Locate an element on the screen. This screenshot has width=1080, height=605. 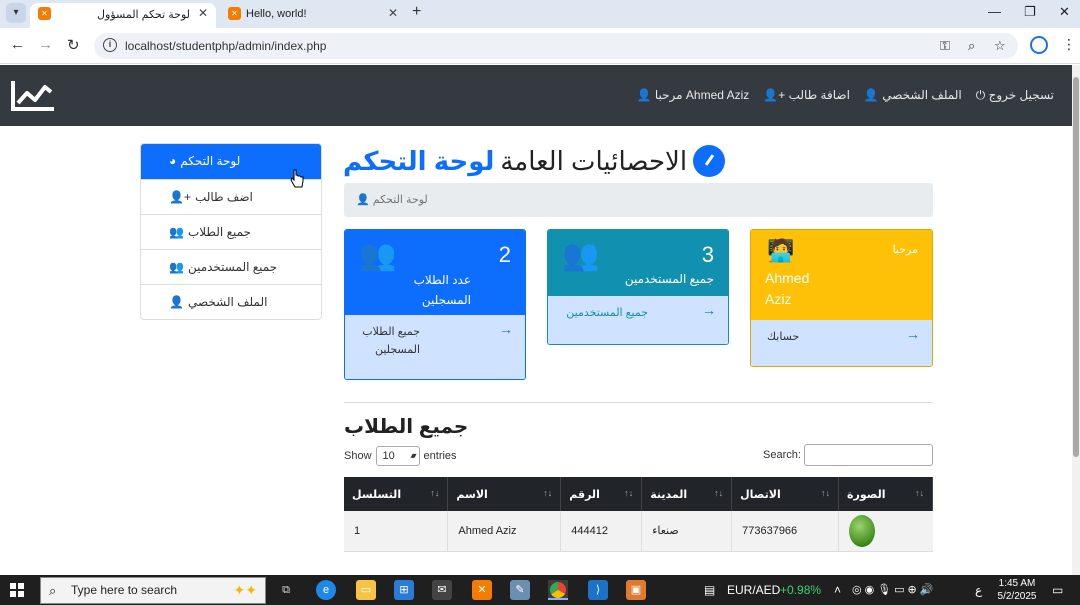
forward-icon: → is located at coordinates (45, 44).